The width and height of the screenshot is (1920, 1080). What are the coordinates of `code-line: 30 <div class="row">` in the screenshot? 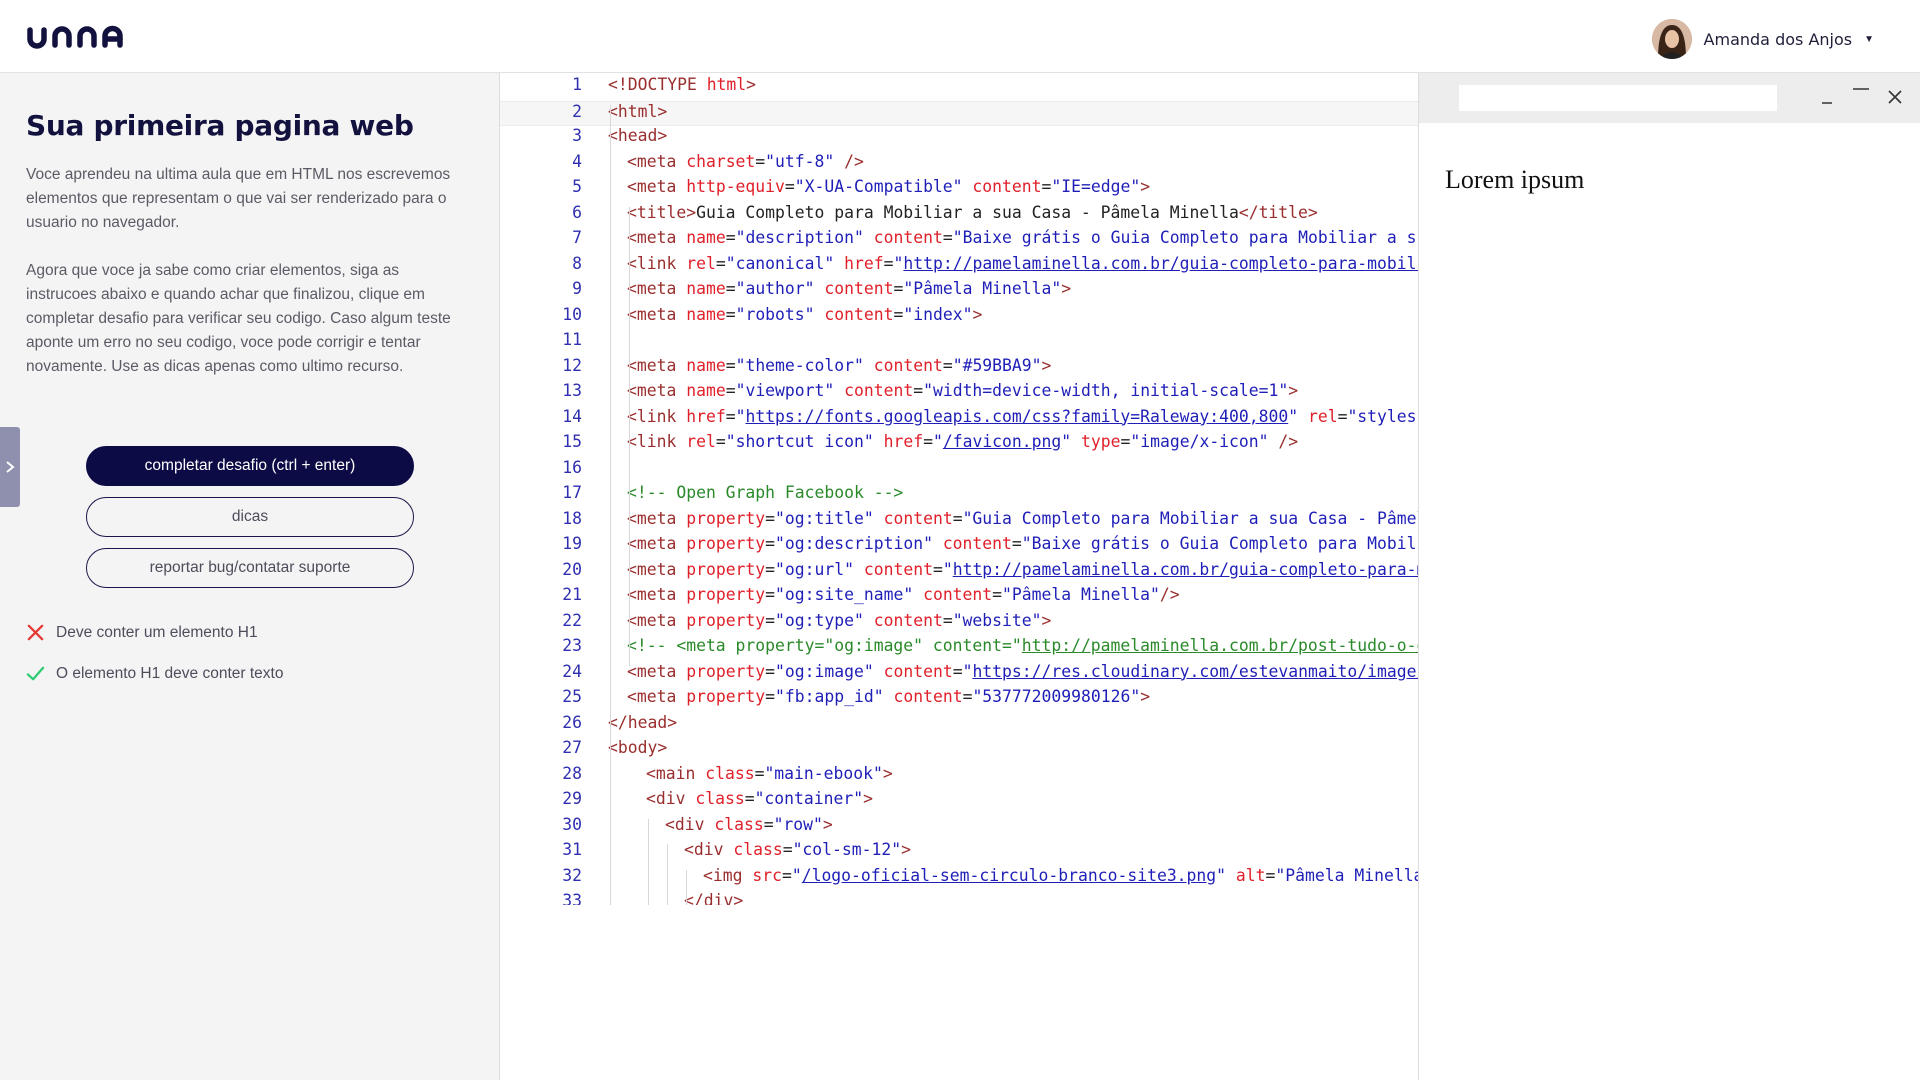 It's located at (959, 828).